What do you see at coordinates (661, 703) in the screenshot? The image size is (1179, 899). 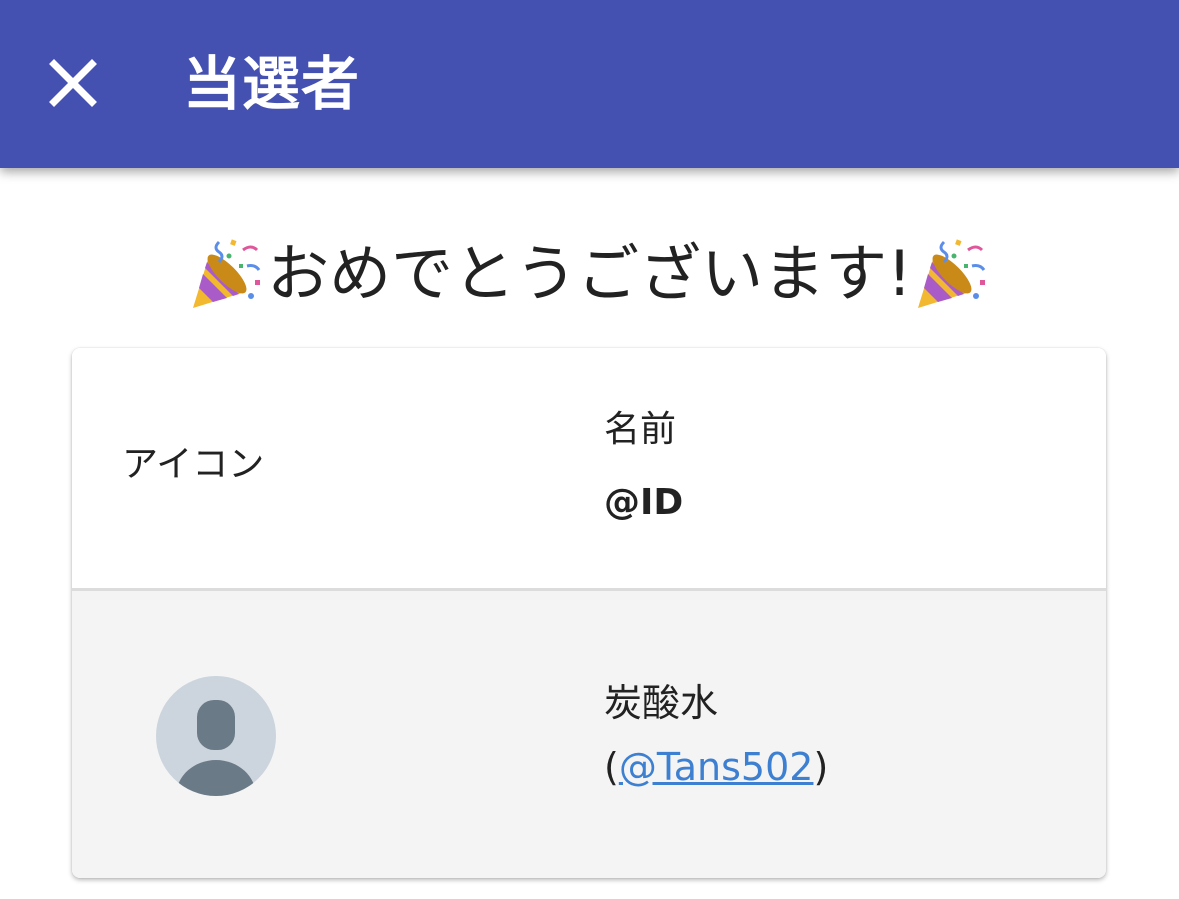 I see `winner-name: 炭酸水` at bounding box center [661, 703].